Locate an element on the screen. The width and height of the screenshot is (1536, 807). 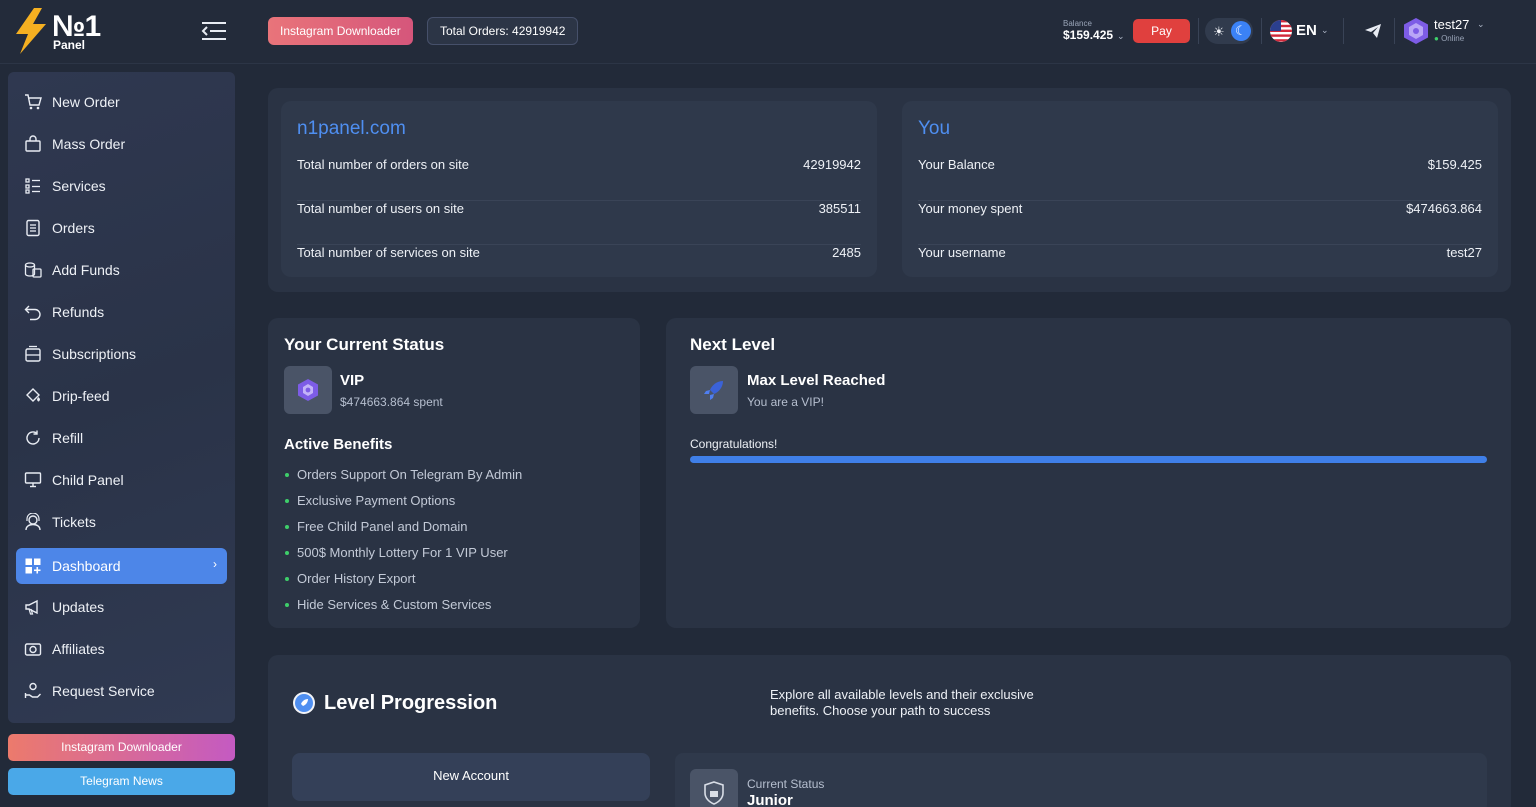
telegram-icon is located at coordinates (1373, 31).